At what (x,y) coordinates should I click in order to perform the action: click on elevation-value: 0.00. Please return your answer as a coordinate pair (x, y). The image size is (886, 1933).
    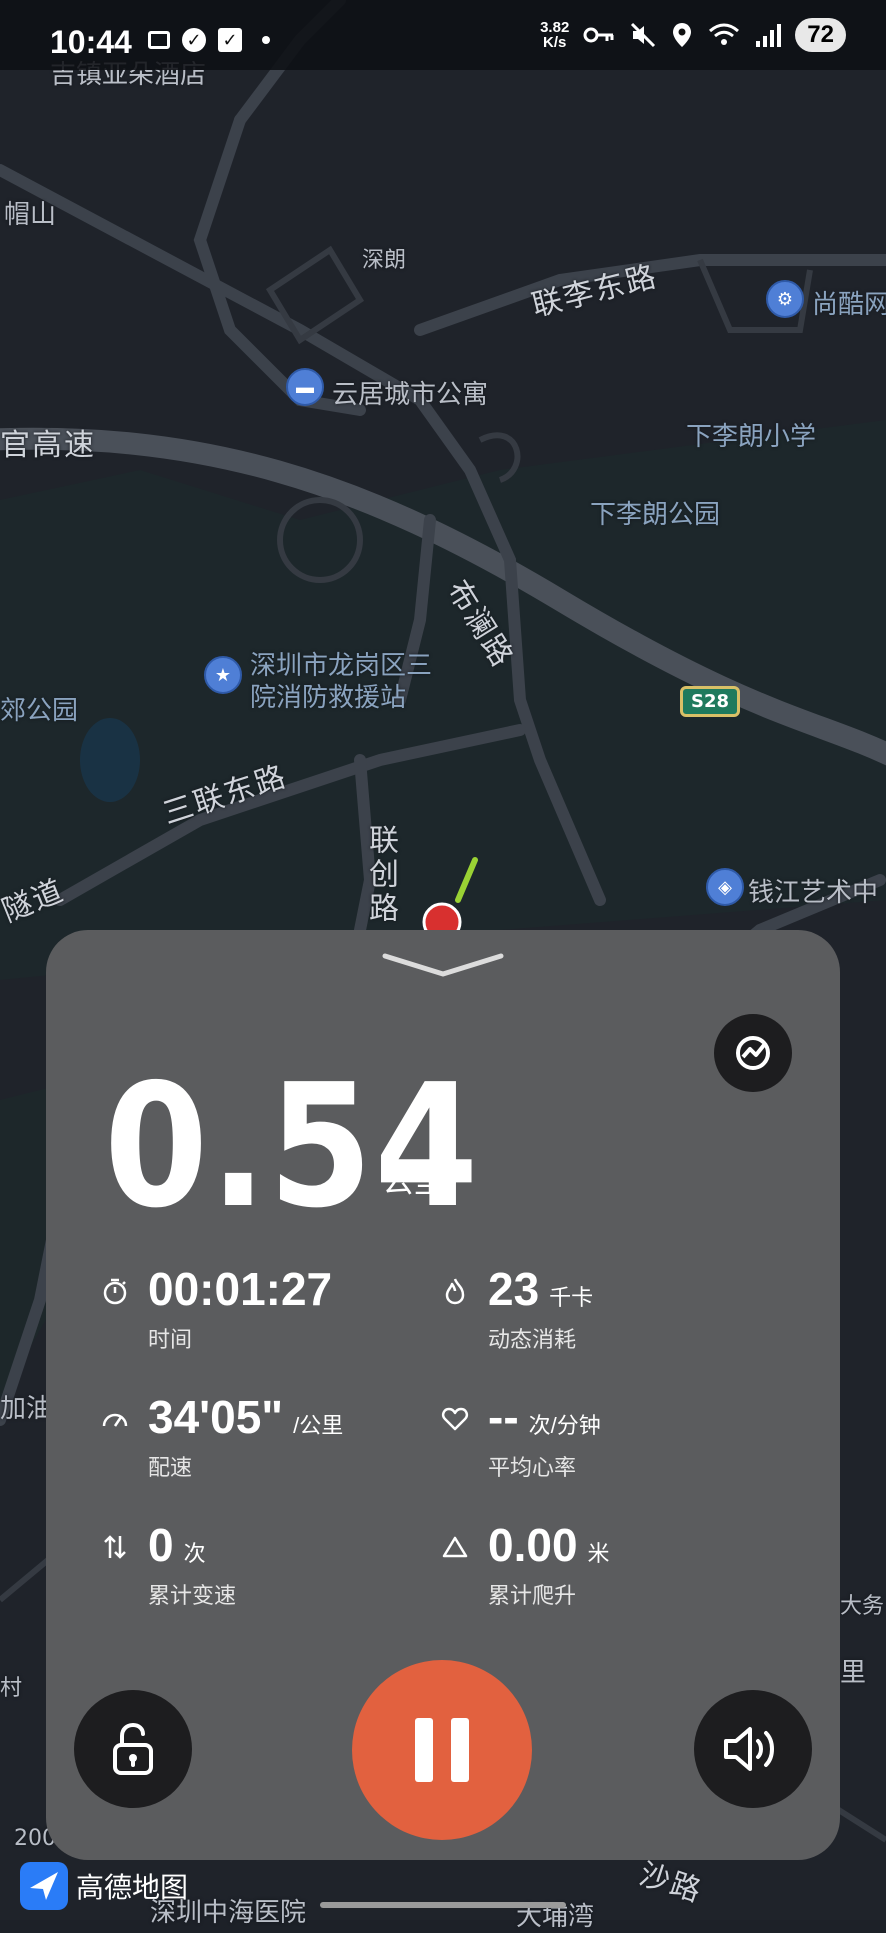
    Looking at the image, I should click on (533, 1545).